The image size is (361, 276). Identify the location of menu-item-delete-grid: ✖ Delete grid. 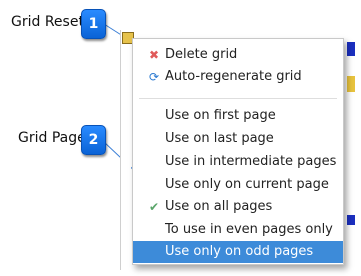
(238, 55).